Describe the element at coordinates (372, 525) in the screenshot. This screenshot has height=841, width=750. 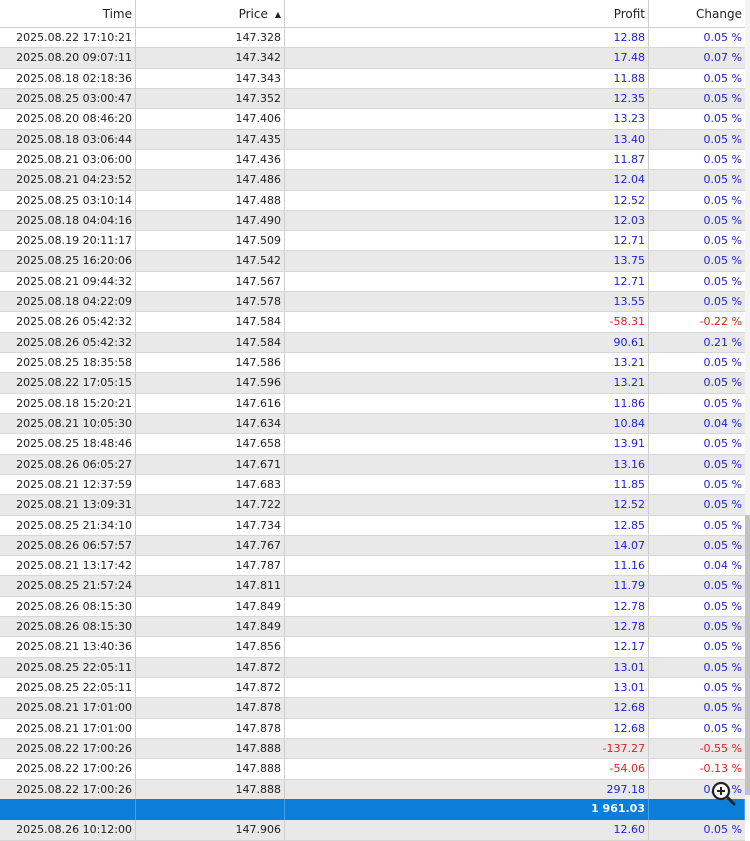
I see `table-row: 2025.08.25 21:34:10 147.734 12.85 0.05 %` at that location.